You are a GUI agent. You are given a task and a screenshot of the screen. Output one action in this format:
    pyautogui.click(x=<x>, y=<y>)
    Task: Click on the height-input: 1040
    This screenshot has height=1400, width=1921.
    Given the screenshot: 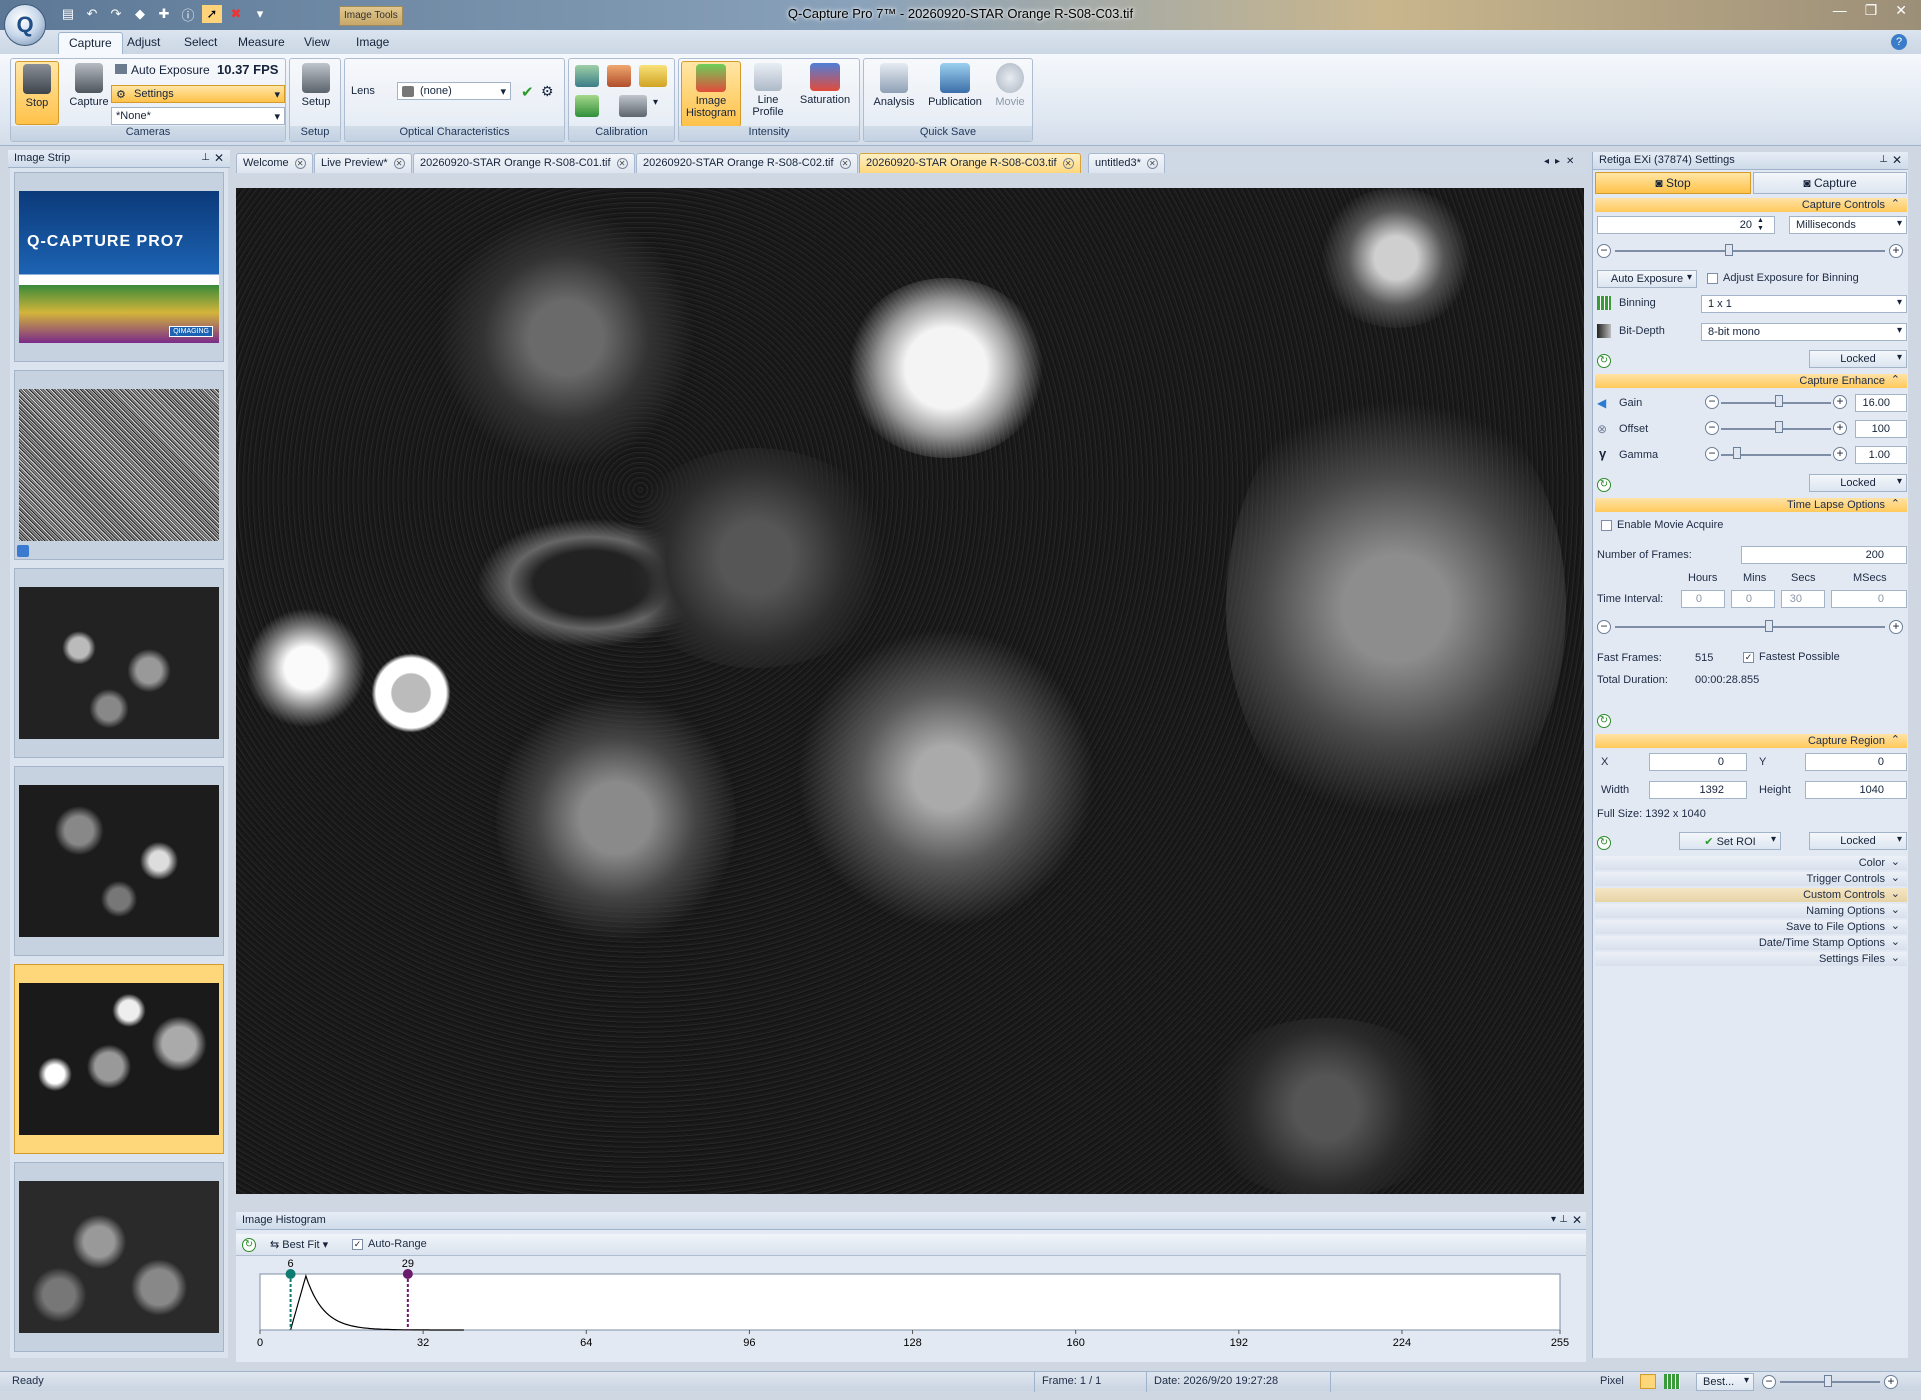 What is the action you would take?
    pyautogui.click(x=1856, y=790)
    